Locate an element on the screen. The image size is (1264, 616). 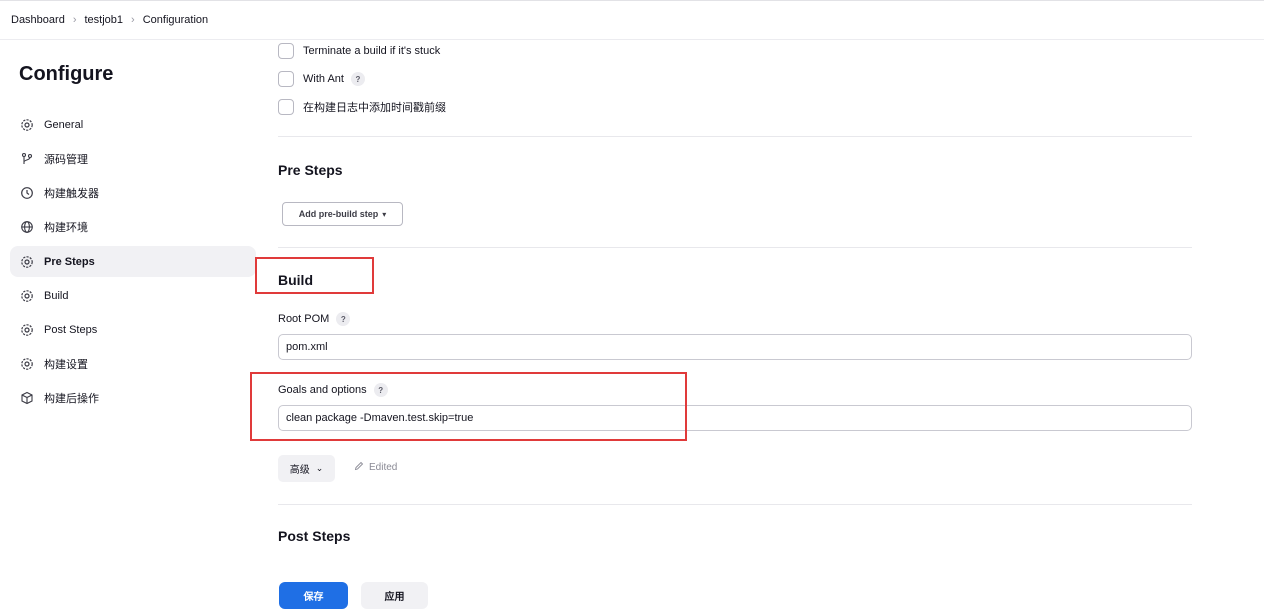
add-pre-build-step-button: Add pre-build step ▾ is located at coordinates (342, 214).